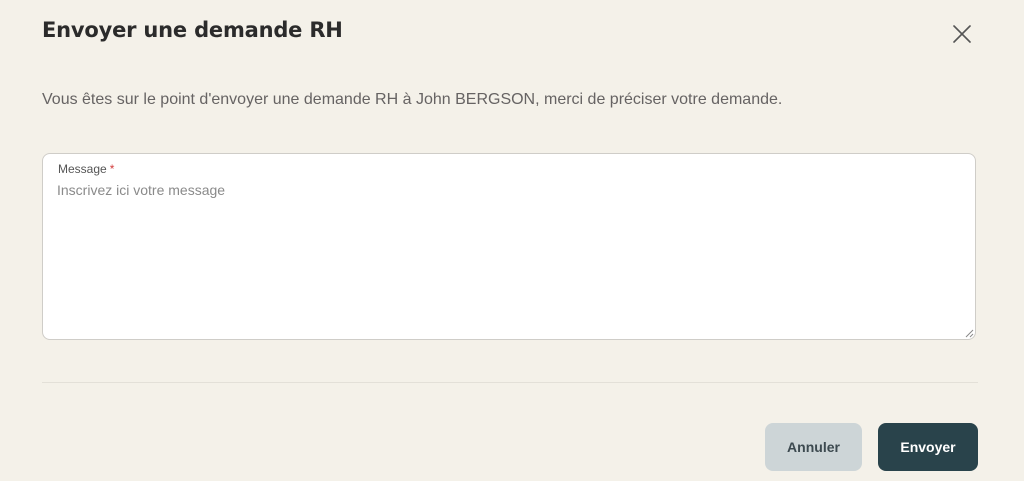 The width and height of the screenshot is (1024, 481). I want to click on resize-handle-icon, so click(969, 333).